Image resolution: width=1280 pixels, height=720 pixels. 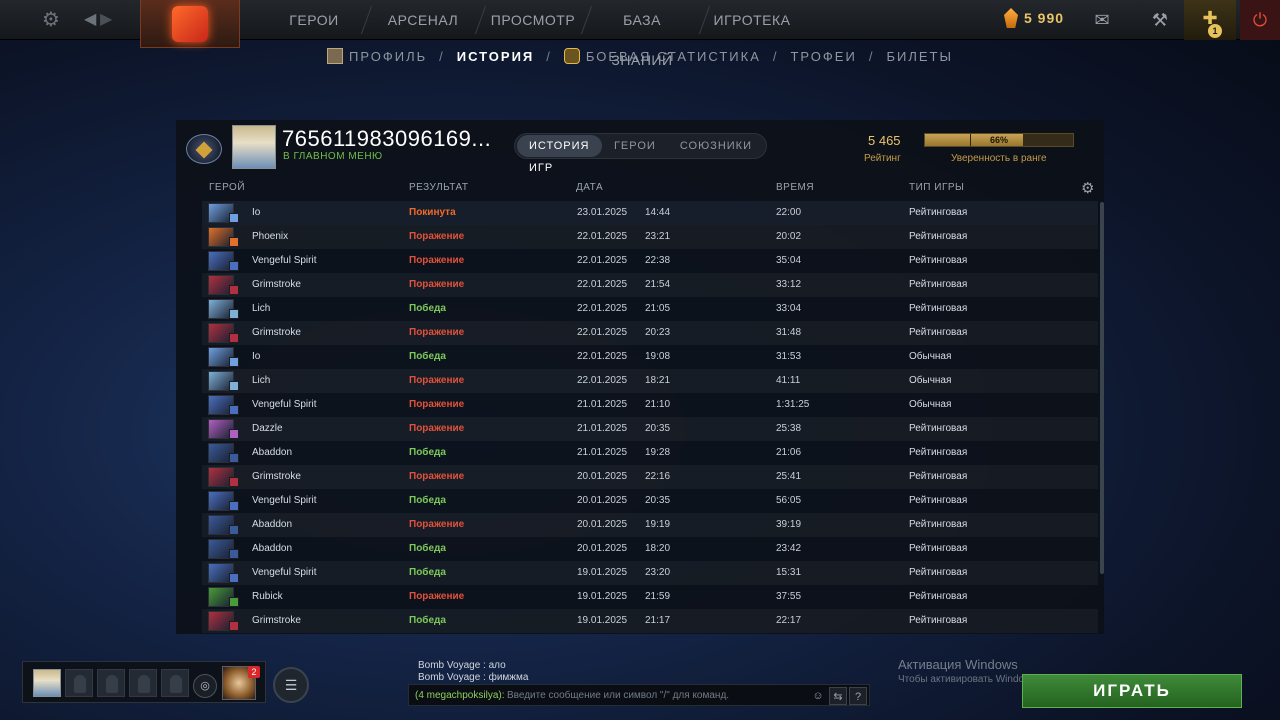 I want to click on menu-knowledge-base: БАЗА ЗНАНИЙ, so click(x=642, y=34).